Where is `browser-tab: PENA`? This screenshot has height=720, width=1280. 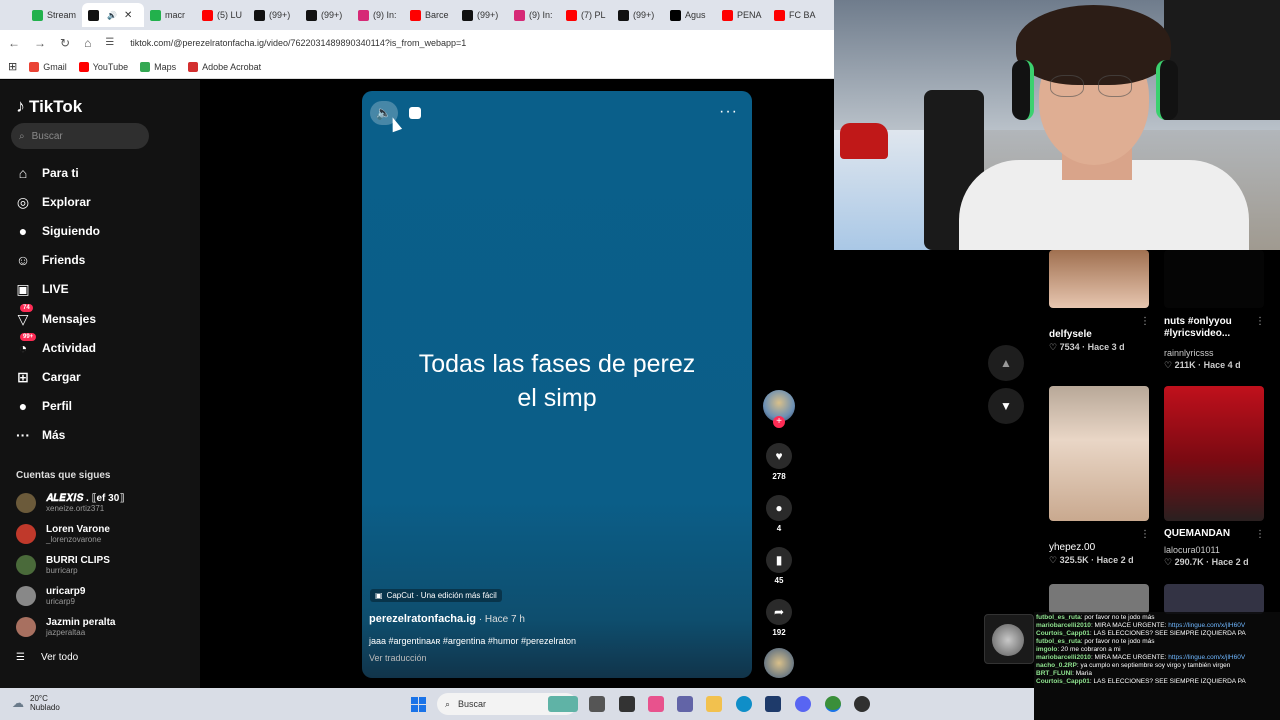
browser-tab: PENA is located at coordinates (742, 15).